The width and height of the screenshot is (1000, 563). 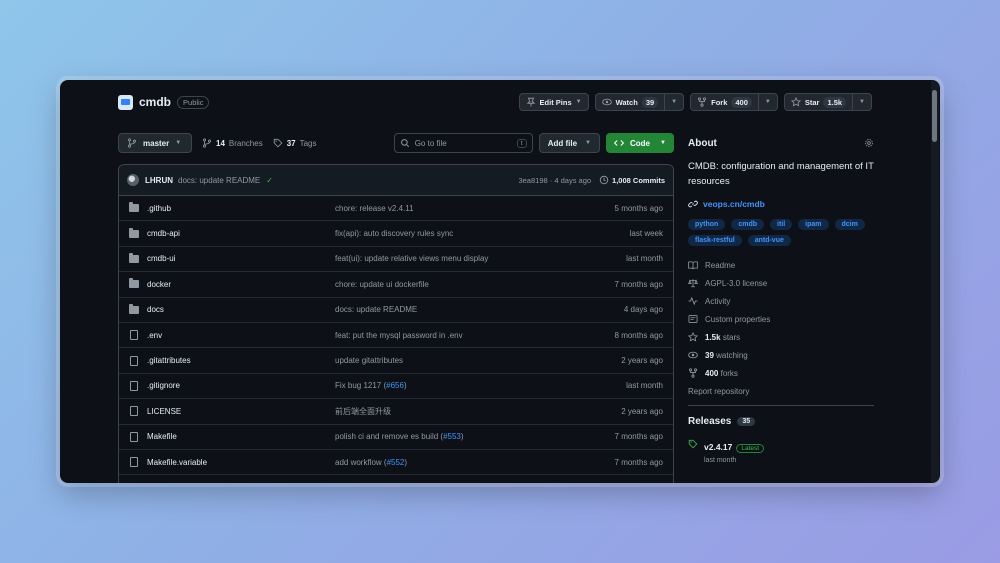 I want to click on commit-message: docs: update README, so click(x=219, y=180).